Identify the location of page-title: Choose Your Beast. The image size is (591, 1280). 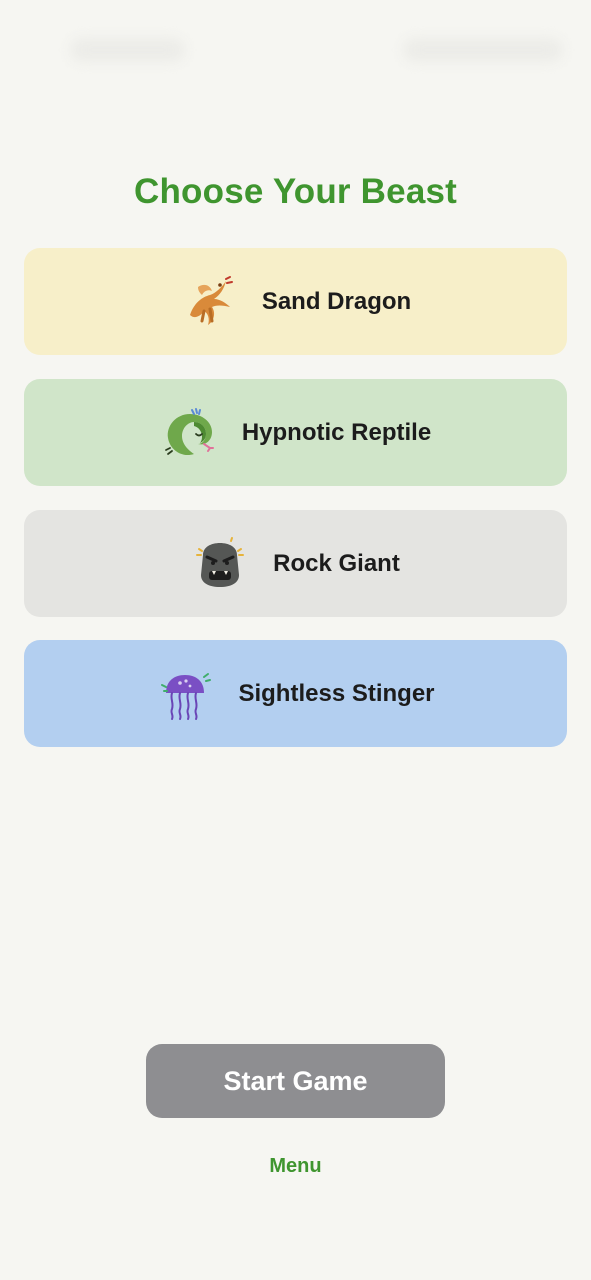
(295, 191).